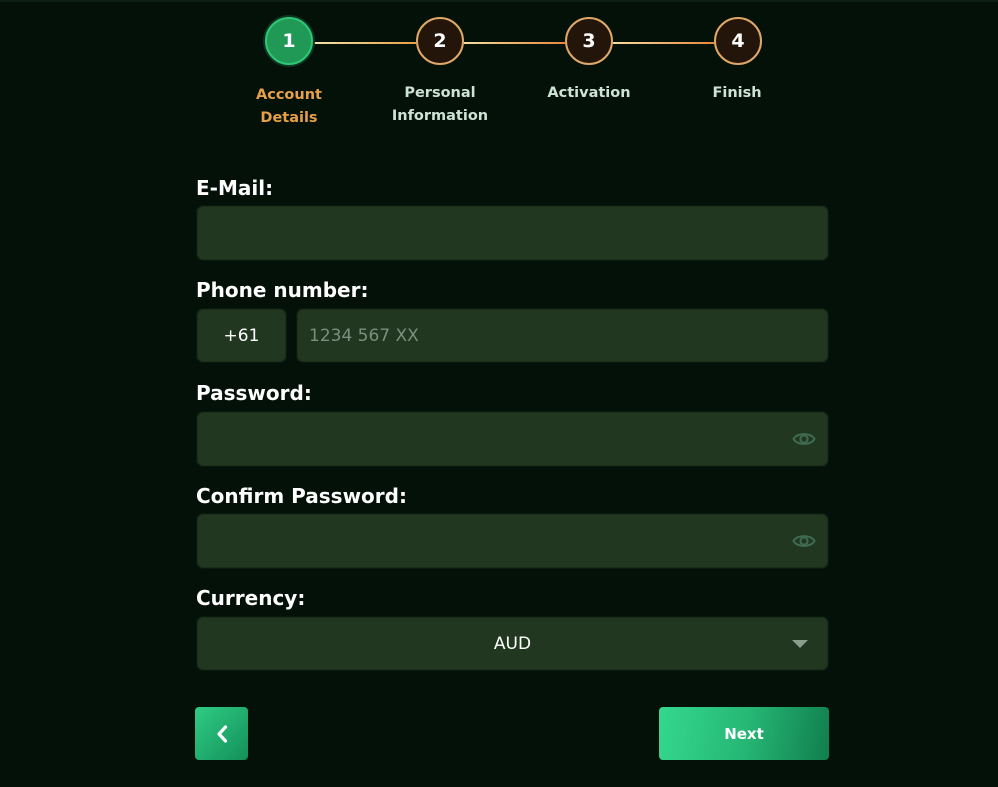 Image resolution: width=998 pixels, height=787 pixels. What do you see at coordinates (738, 41) in the screenshot?
I see `step-4-circle: 4` at bounding box center [738, 41].